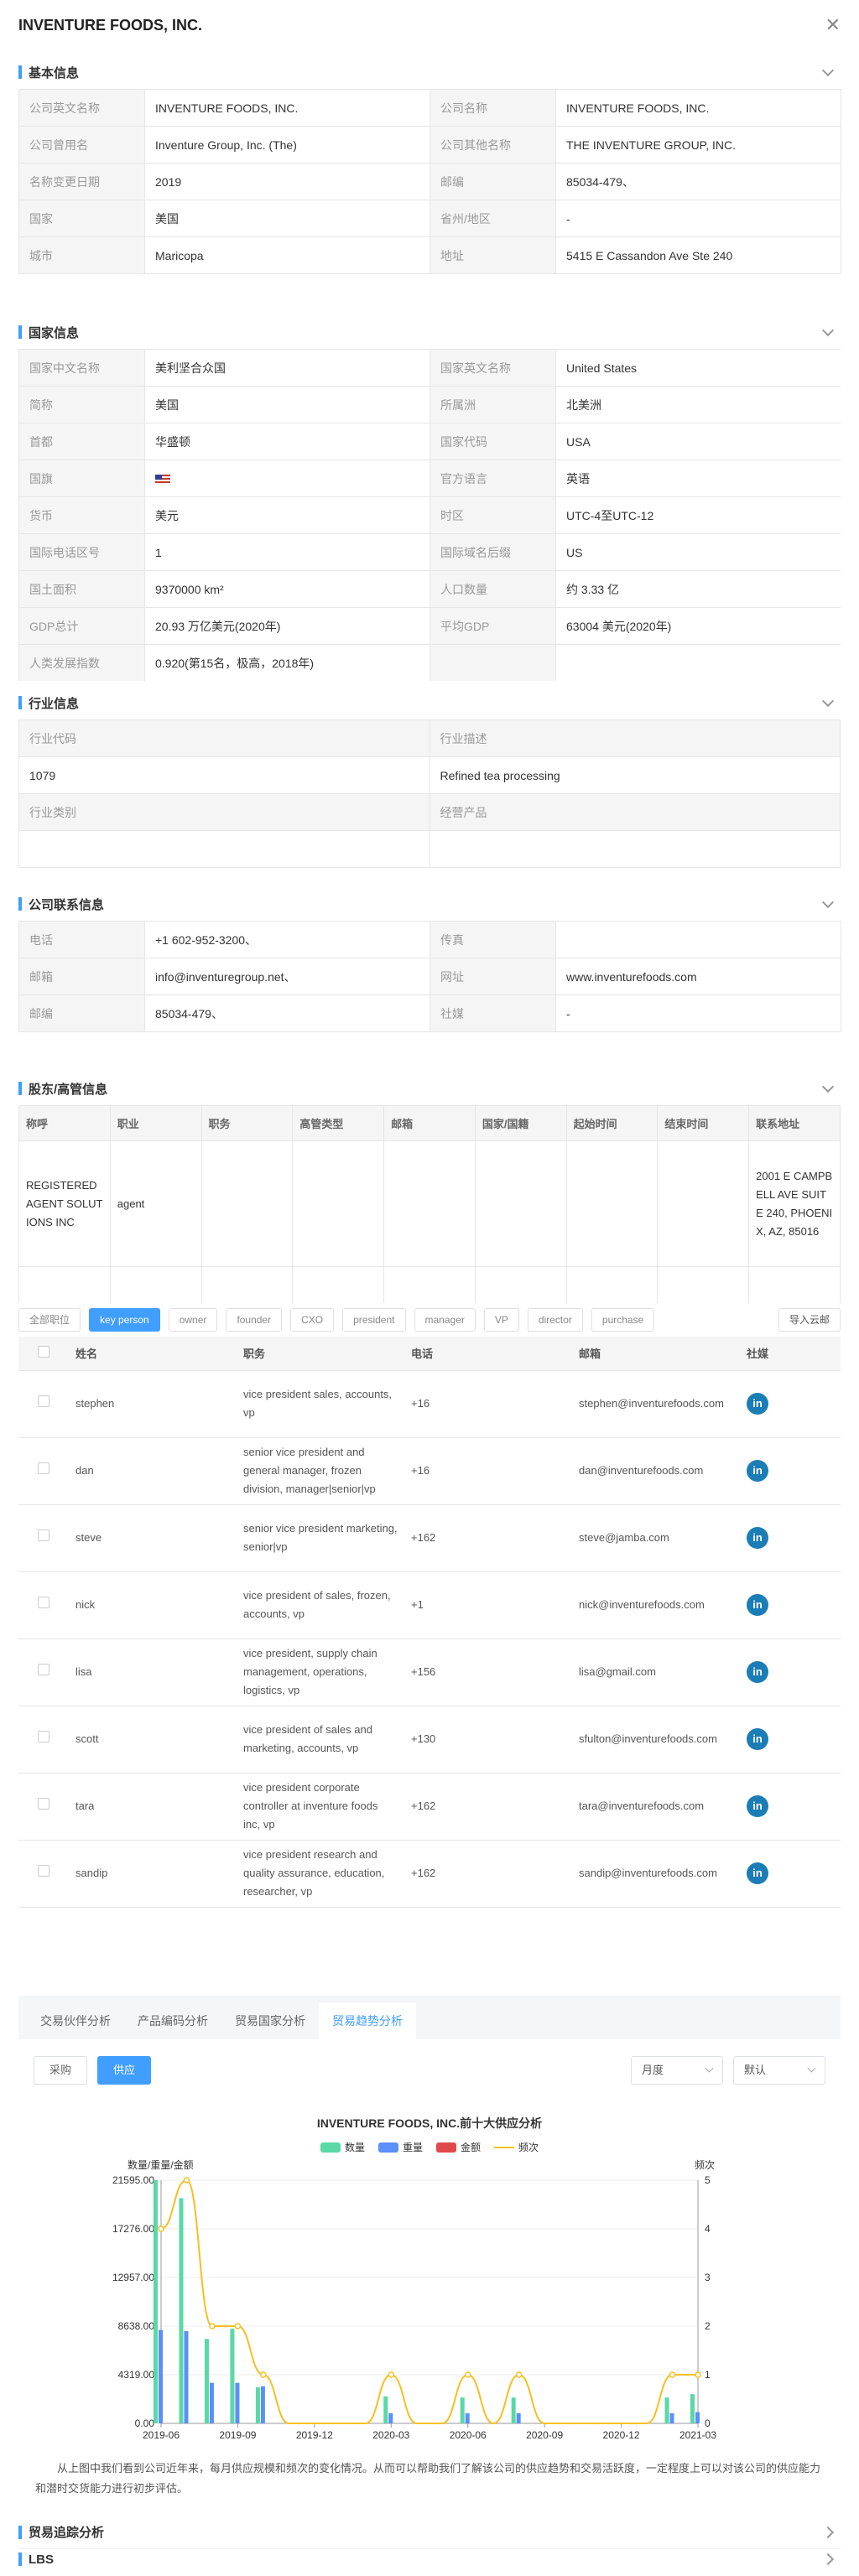 The width and height of the screenshot is (859, 2576). What do you see at coordinates (708, 2375) in the screenshot?
I see `y-tick-right: 1` at bounding box center [708, 2375].